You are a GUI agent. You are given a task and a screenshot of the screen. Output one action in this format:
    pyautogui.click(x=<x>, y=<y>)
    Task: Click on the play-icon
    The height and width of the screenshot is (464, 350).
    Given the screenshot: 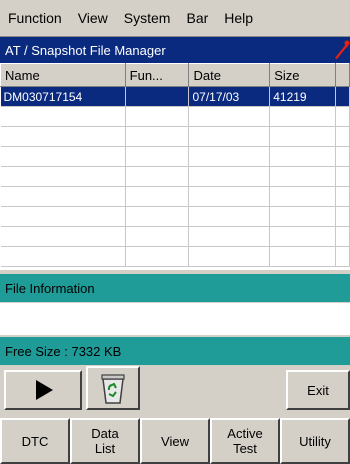 What is the action you would take?
    pyautogui.click(x=44, y=390)
    